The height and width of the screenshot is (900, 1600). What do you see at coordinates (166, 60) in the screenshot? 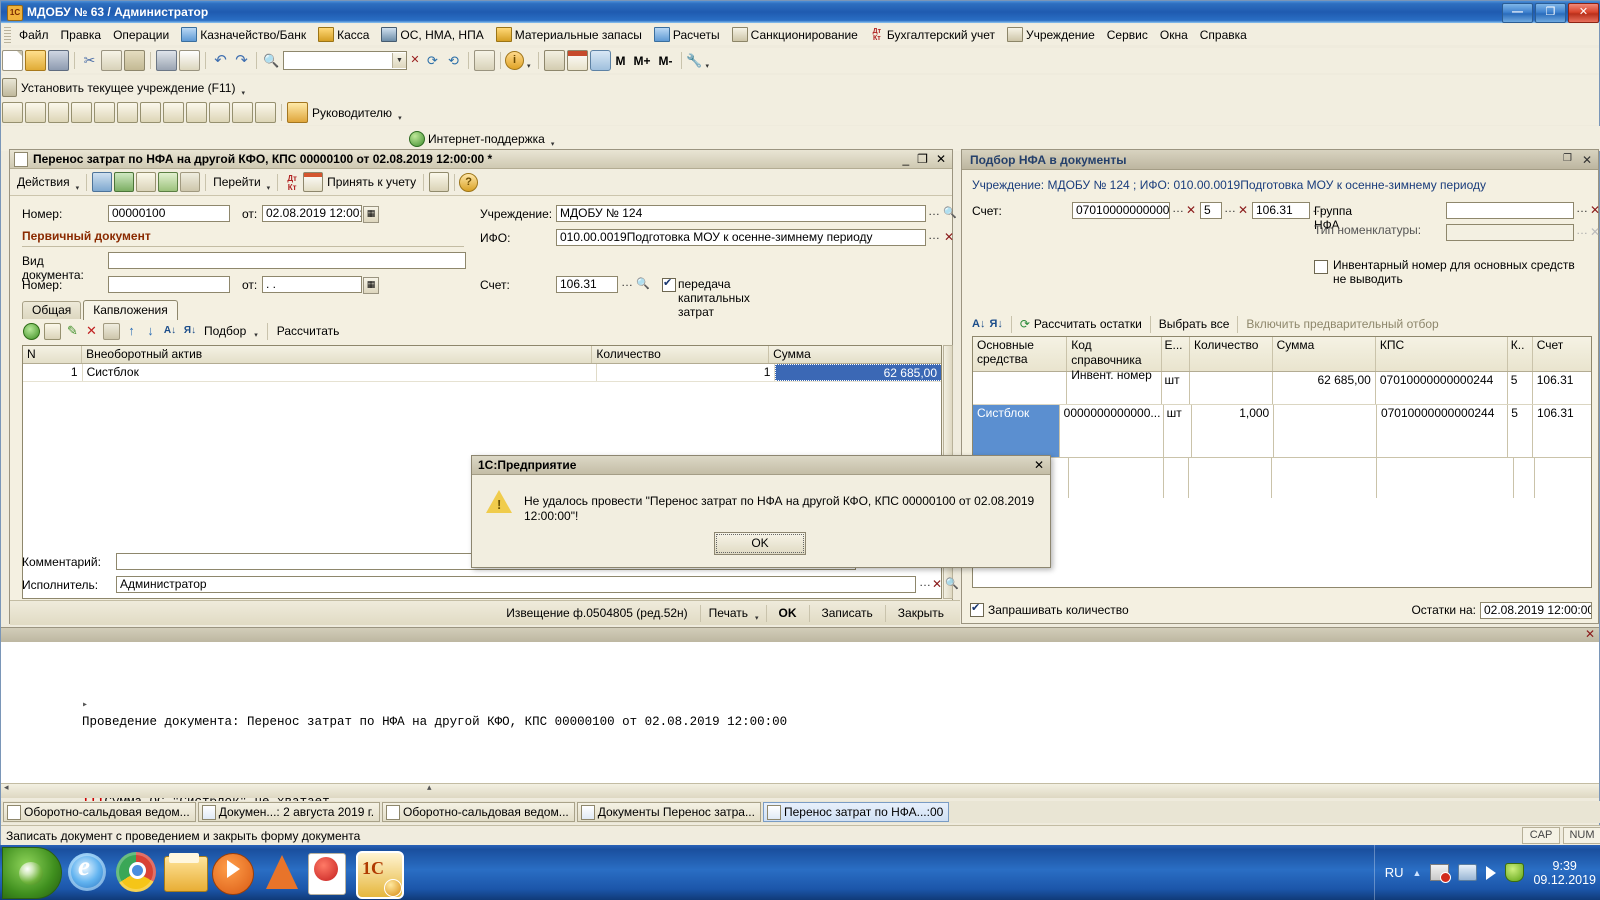
I see `print-icon` at bounding box center [166, 60].